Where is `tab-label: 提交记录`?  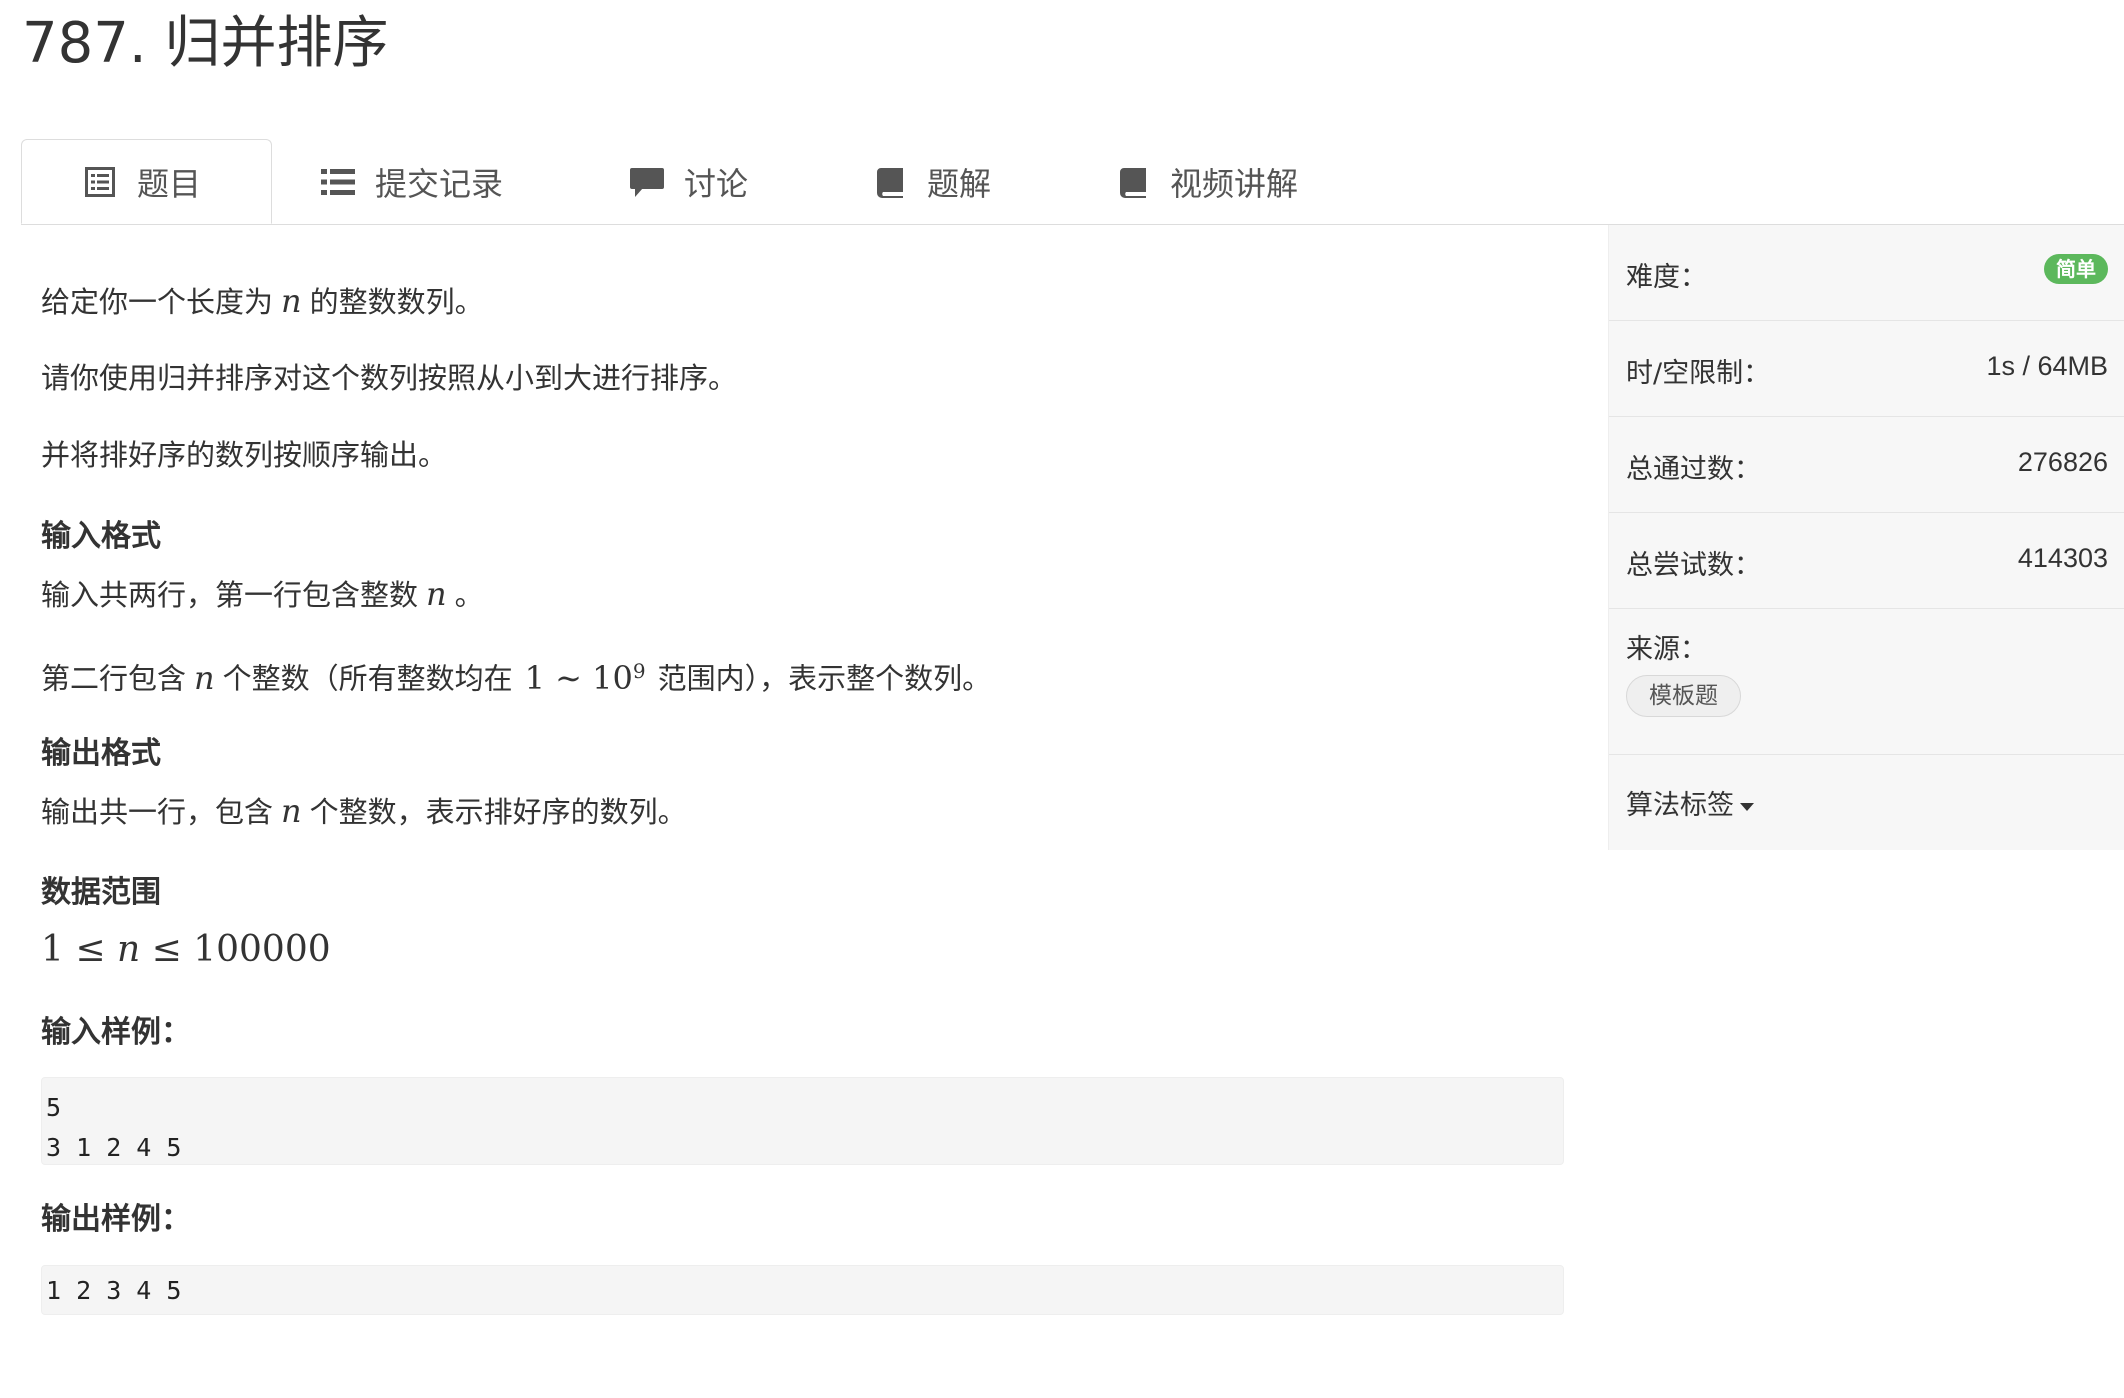
tab-label: 提交记录 is located at coordinates (439, 183).